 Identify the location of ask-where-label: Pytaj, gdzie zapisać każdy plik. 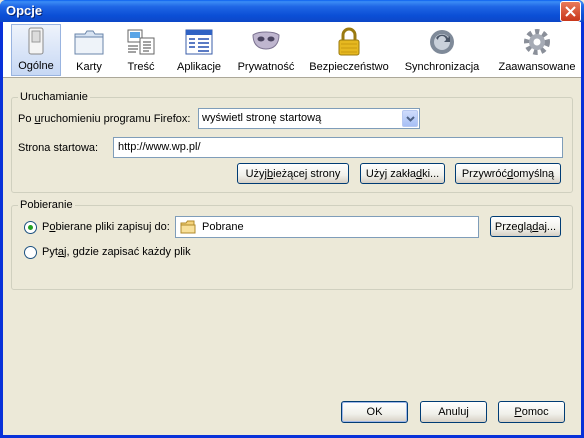
(116, 252).